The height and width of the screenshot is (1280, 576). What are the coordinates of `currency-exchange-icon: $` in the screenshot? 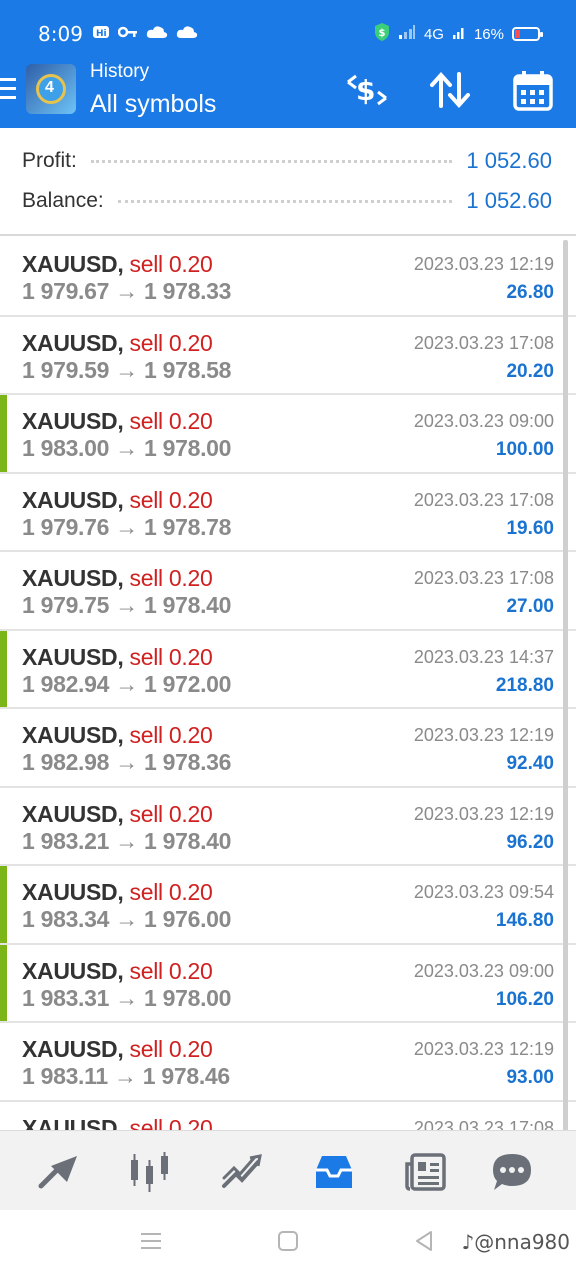 It's located at (367, 92).